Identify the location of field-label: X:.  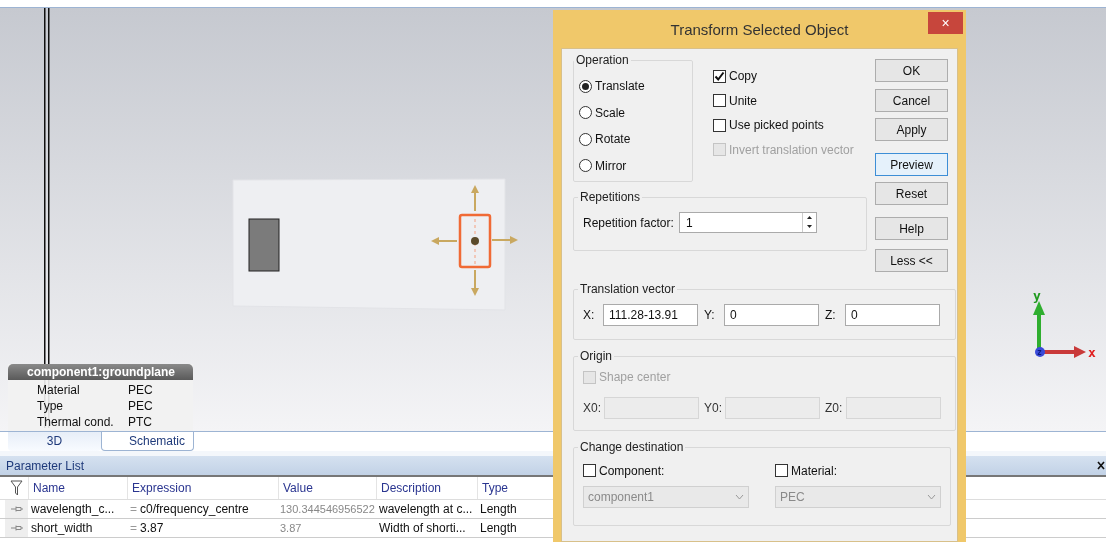
(589, 315).